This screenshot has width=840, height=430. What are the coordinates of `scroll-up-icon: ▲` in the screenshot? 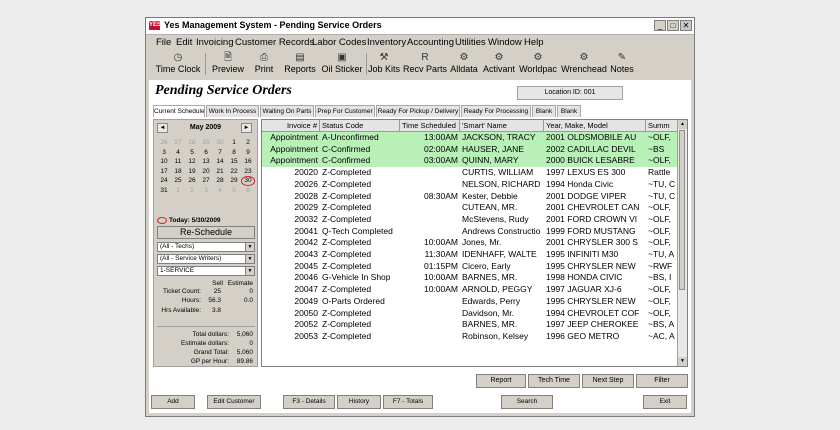 It's located at (682, 124).